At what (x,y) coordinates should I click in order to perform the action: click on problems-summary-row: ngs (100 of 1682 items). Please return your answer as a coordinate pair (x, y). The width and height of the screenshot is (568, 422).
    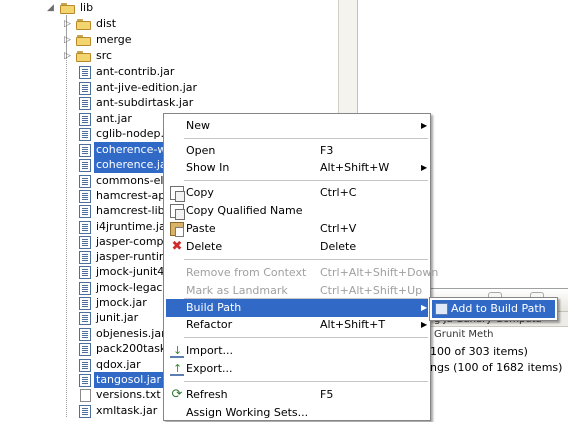
    Looking at the image, I should click on (496, 368).